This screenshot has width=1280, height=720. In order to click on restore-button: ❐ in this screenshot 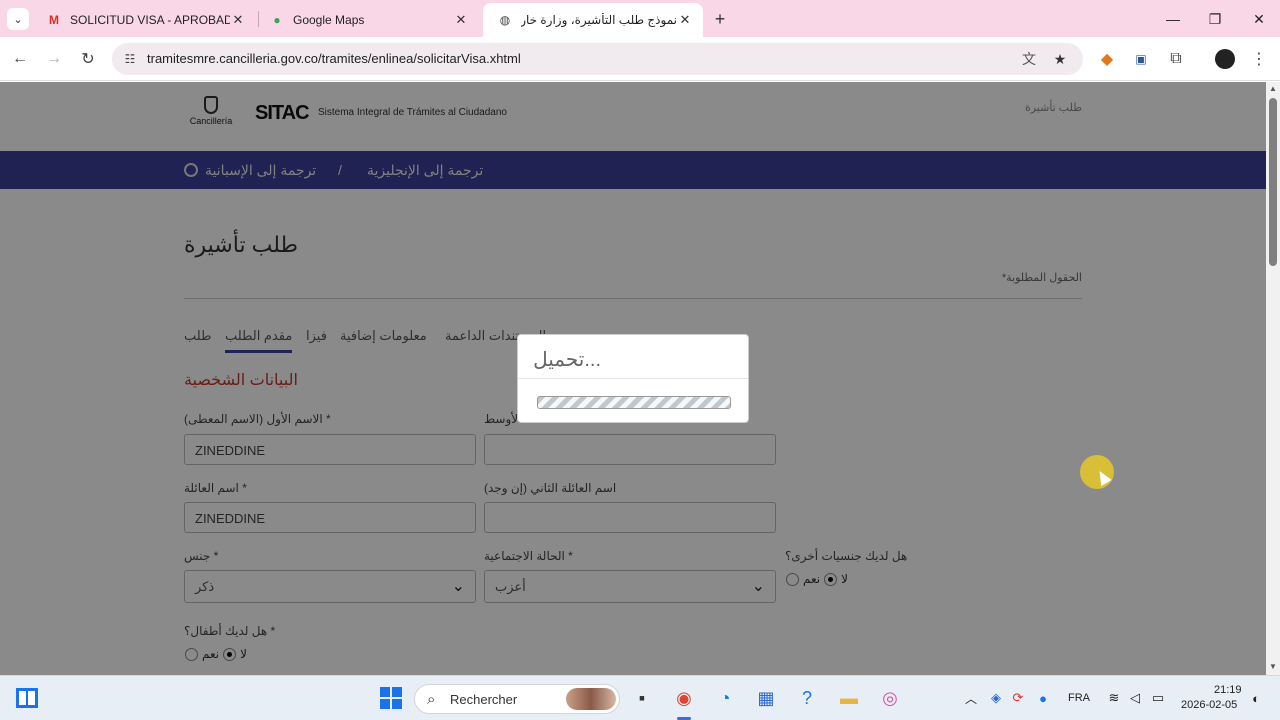, I will do `click(1215, 19)`.